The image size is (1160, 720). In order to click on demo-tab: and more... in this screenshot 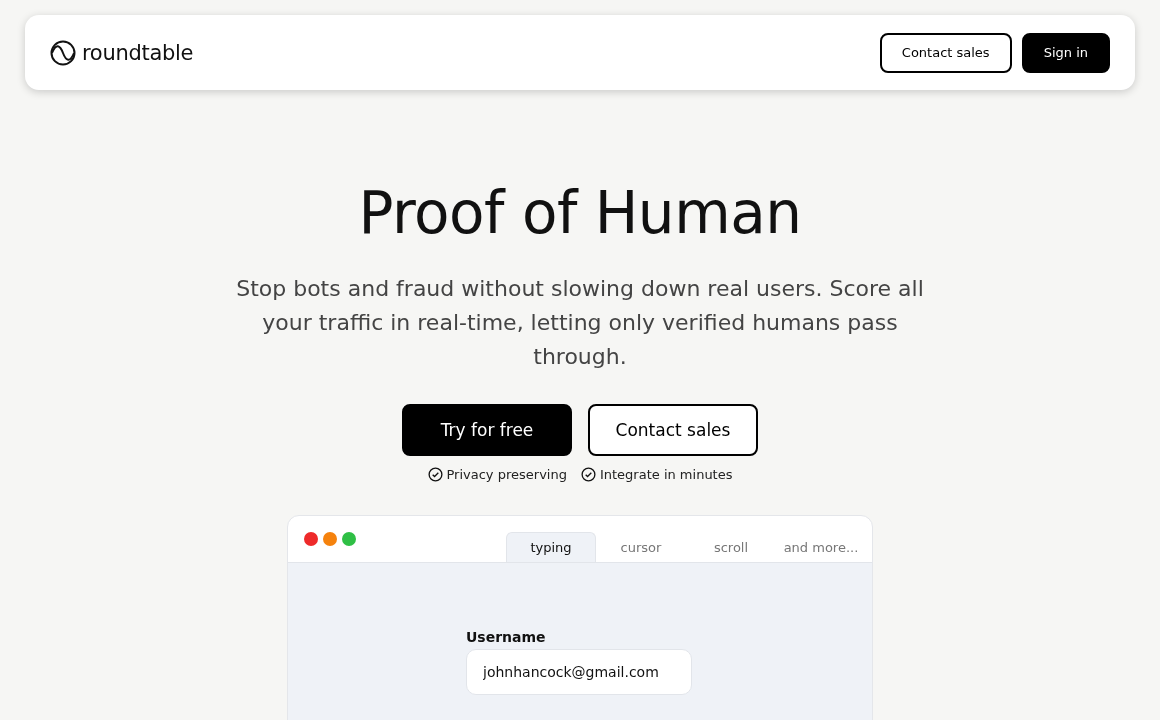, I will do `click(821, 547)`.